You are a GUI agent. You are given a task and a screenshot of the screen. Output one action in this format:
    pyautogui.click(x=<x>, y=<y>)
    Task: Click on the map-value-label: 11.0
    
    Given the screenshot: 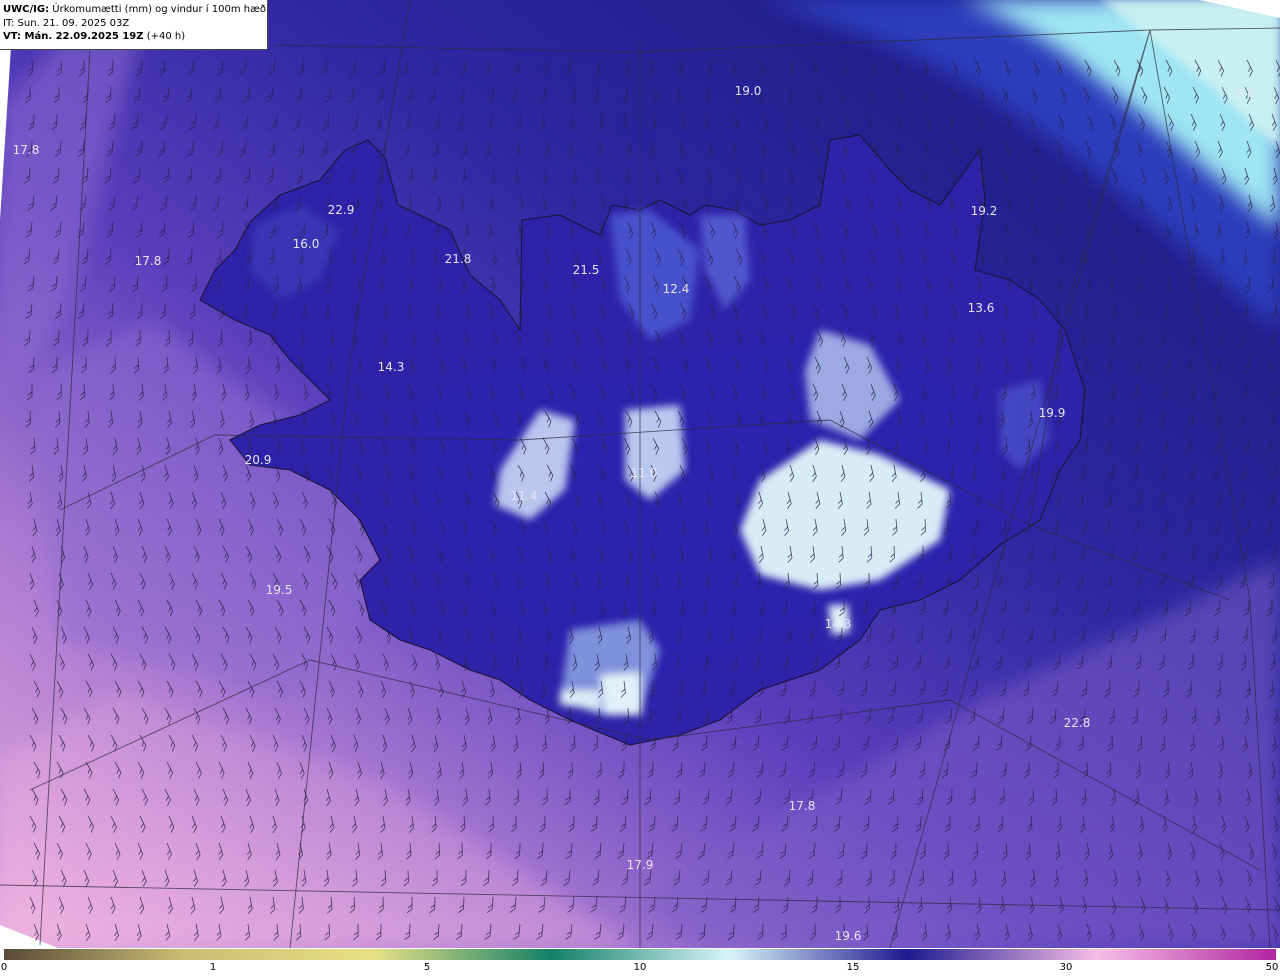 What is the action you would take?
    pyautogui.click(x=644, y=473)
    